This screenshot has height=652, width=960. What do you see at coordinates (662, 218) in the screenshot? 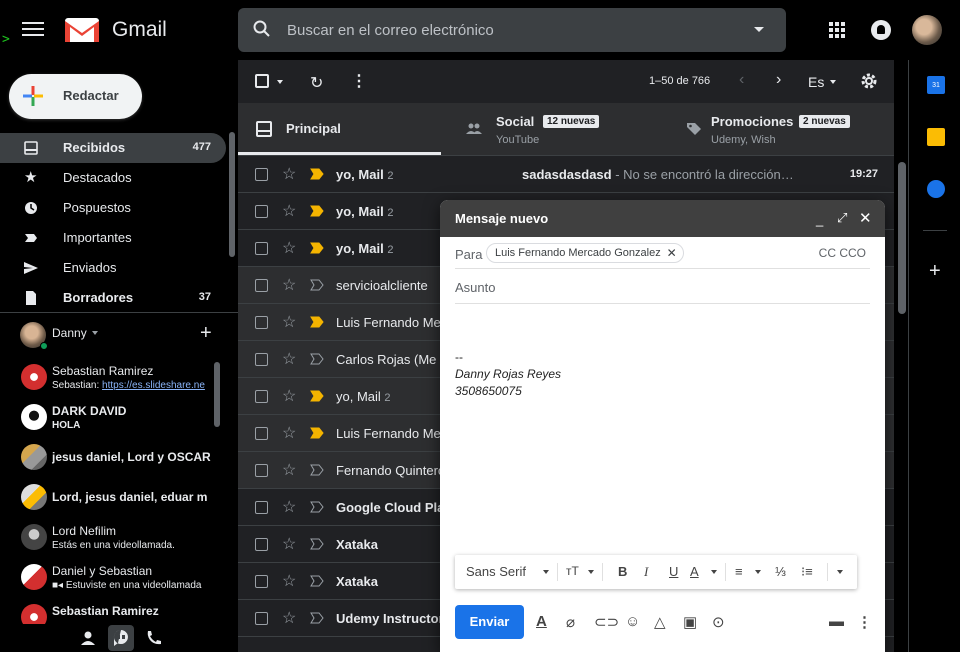
I see `compose-header: Mensaje nuevo _ ⤢ ✕` at bounding box center [662, 218].